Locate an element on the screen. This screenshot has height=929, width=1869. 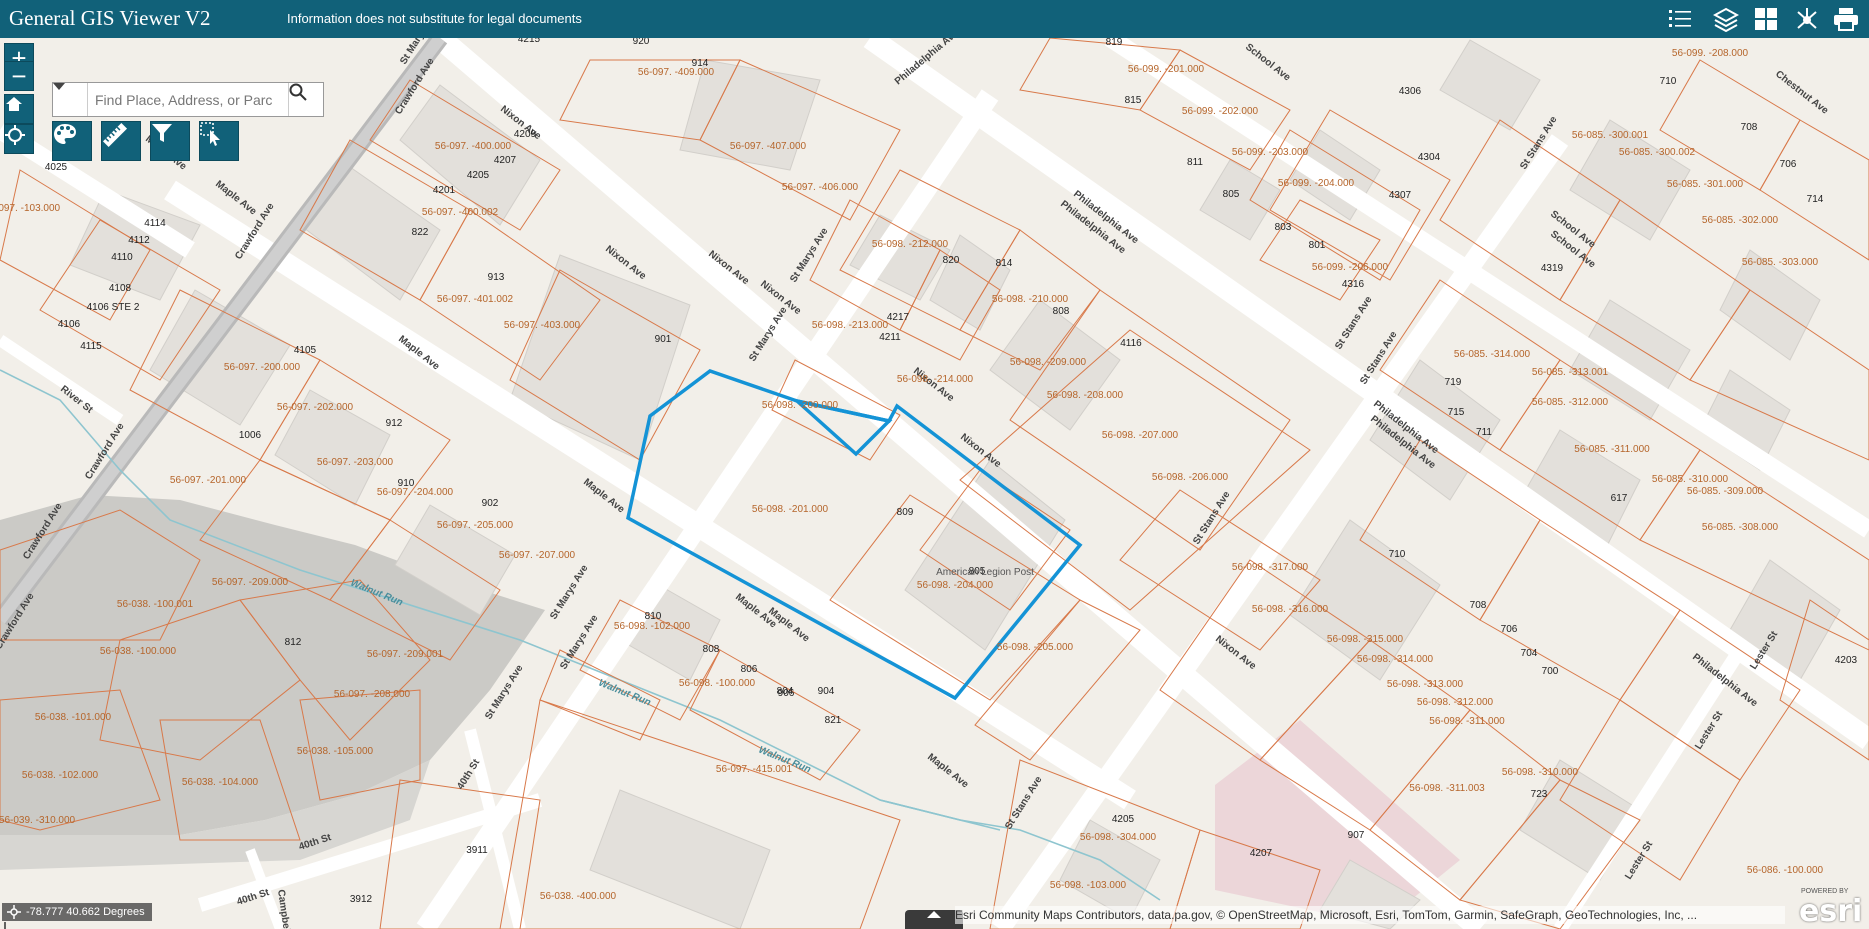
address-label: 723 is located at coordinates (1539, 794).